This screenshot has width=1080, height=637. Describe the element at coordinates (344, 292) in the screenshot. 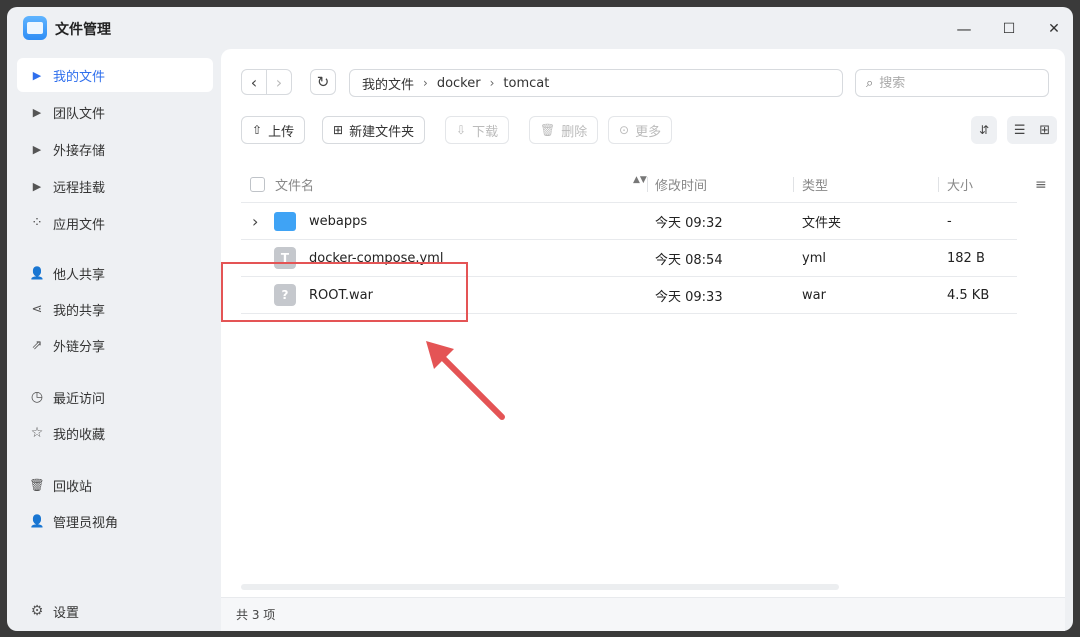

I see `annotation-highlight-box` at that location.